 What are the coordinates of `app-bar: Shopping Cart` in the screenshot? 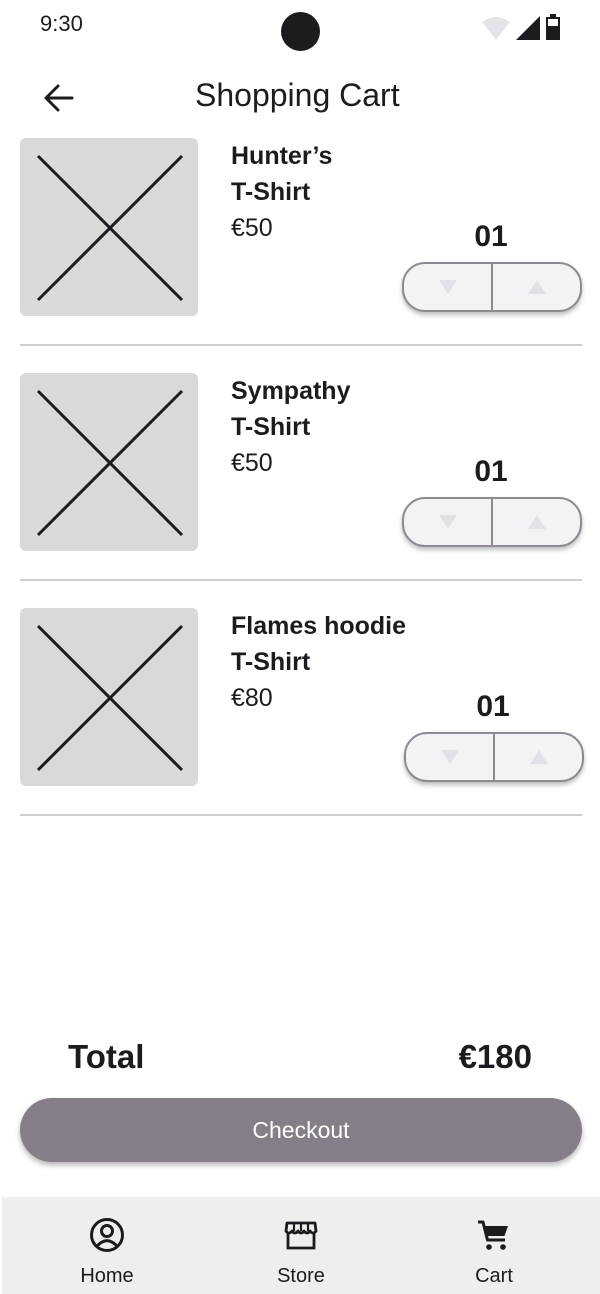 It's located at (300, 97).